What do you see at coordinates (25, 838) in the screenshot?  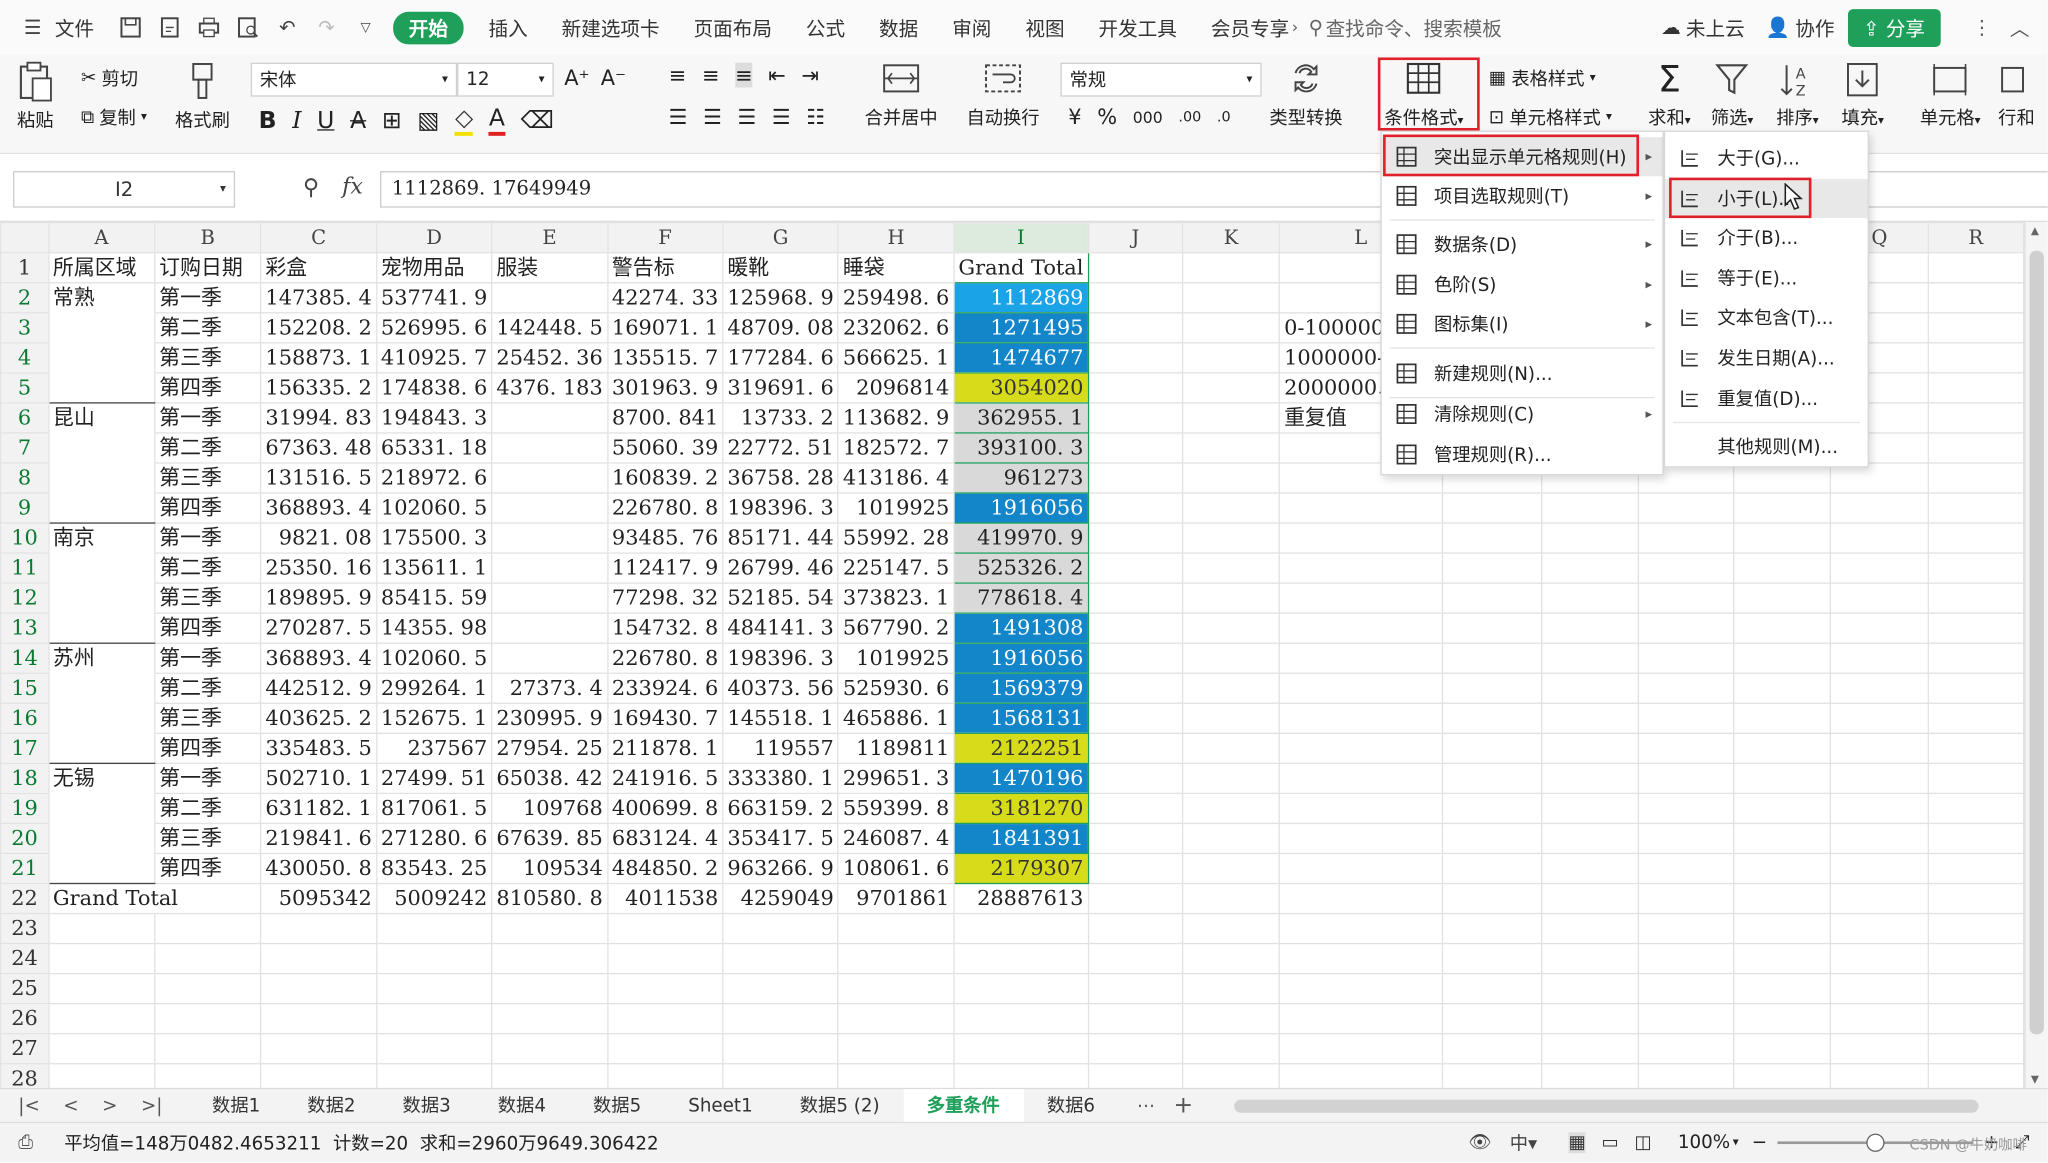 I see `row-header: 20` at bounding box center [25, 838].